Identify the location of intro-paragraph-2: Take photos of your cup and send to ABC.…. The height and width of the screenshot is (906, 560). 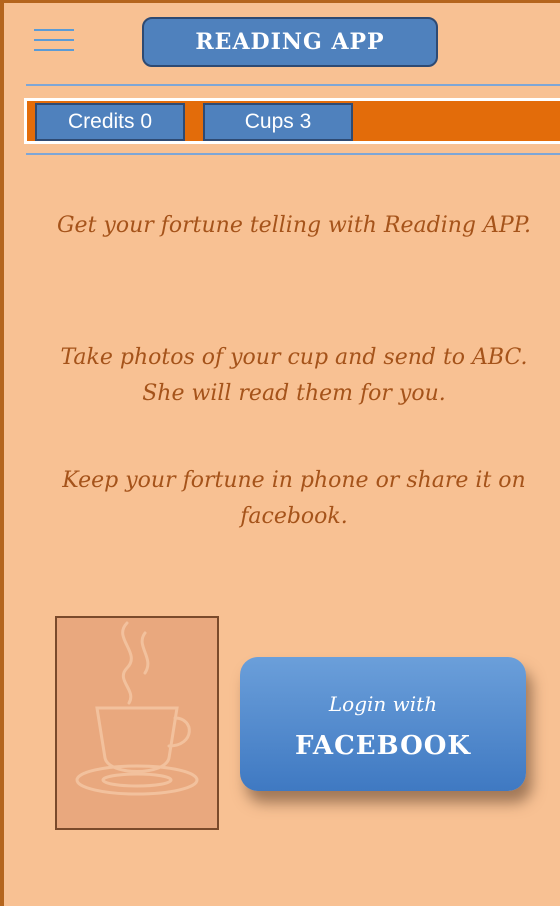
(294, 375).